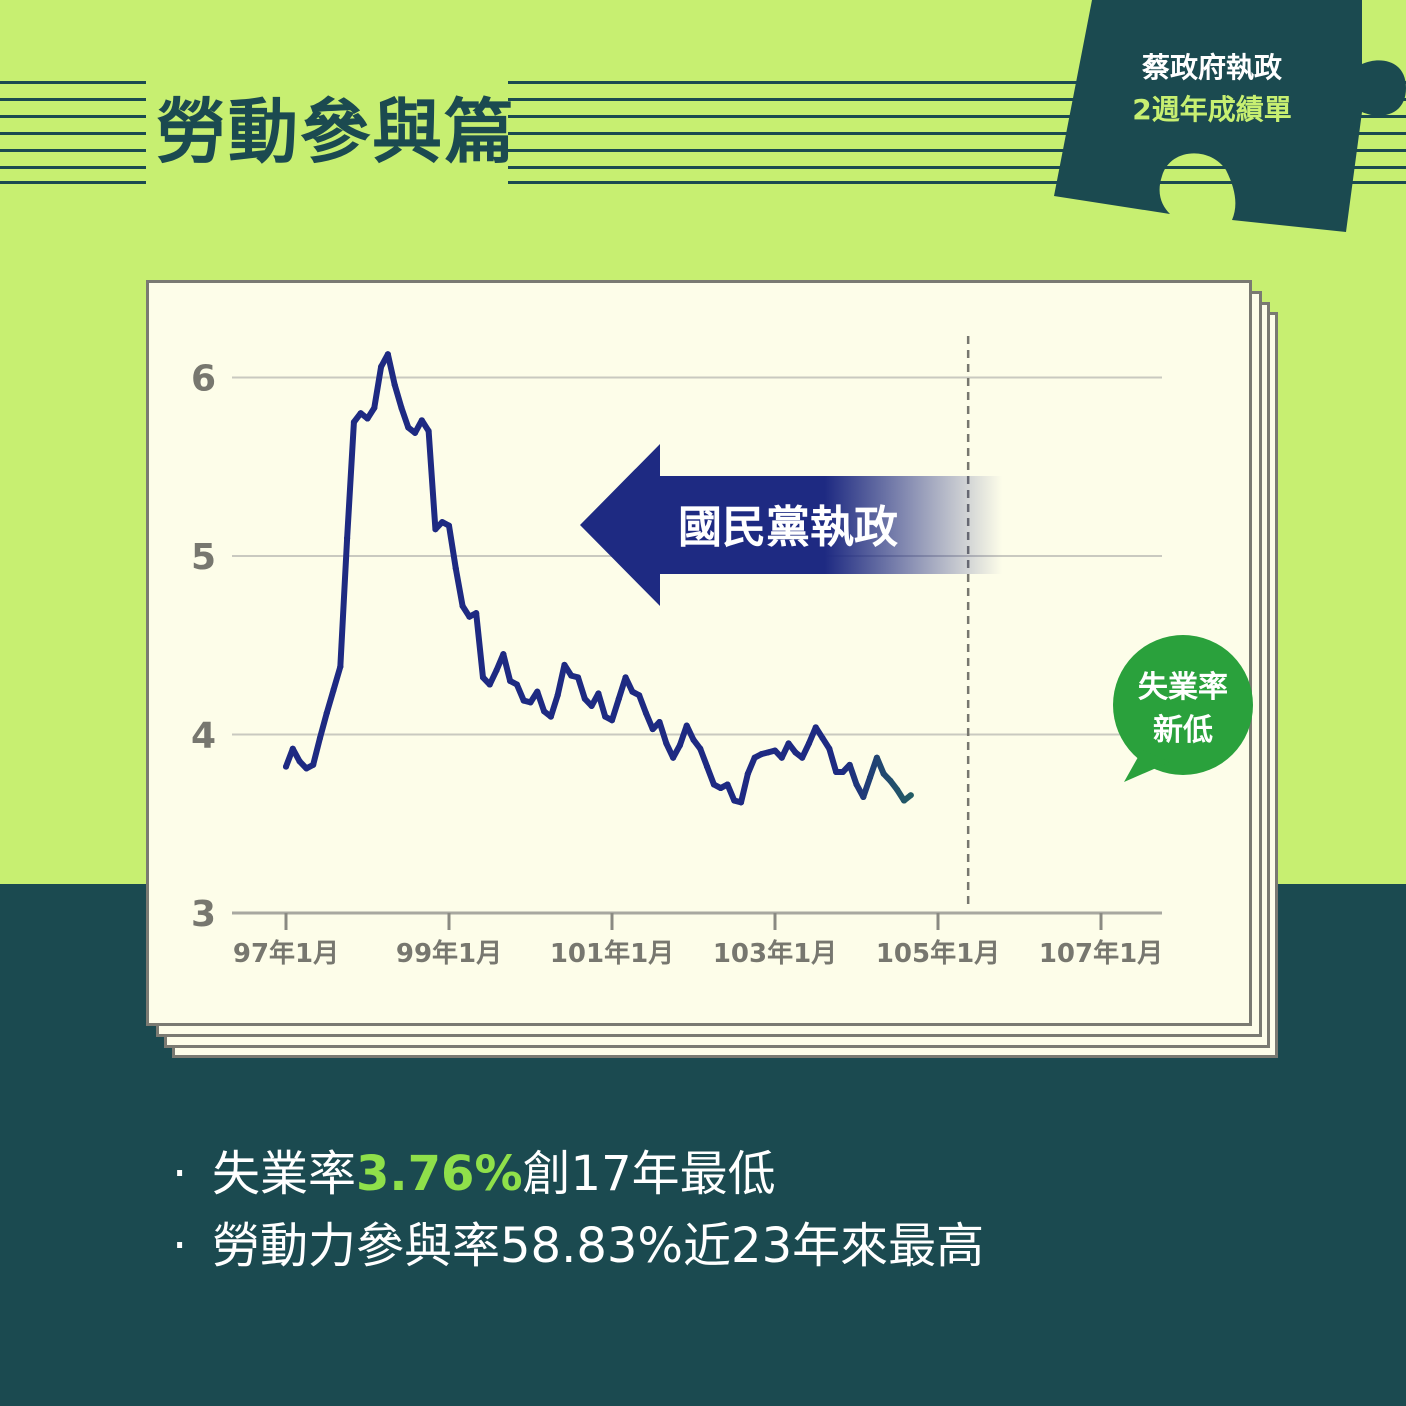 This screenshot has height=1406, width=1406. I want to click on bullet-highlight: 3.76%, so click(439, 1174).